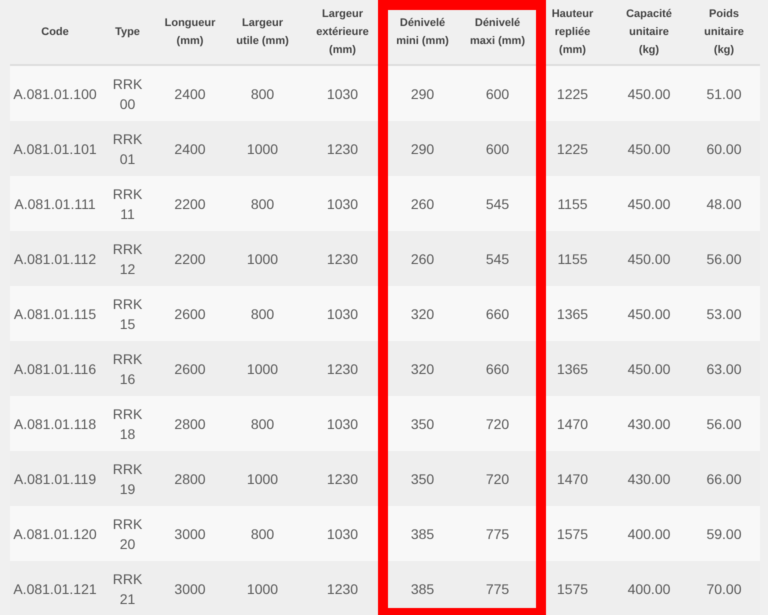 This screenshot has height=615, width=768. Describe the element at coordinates (128, 534) in the screenshot. I see `table-cell-text: RRK 20` at that location.